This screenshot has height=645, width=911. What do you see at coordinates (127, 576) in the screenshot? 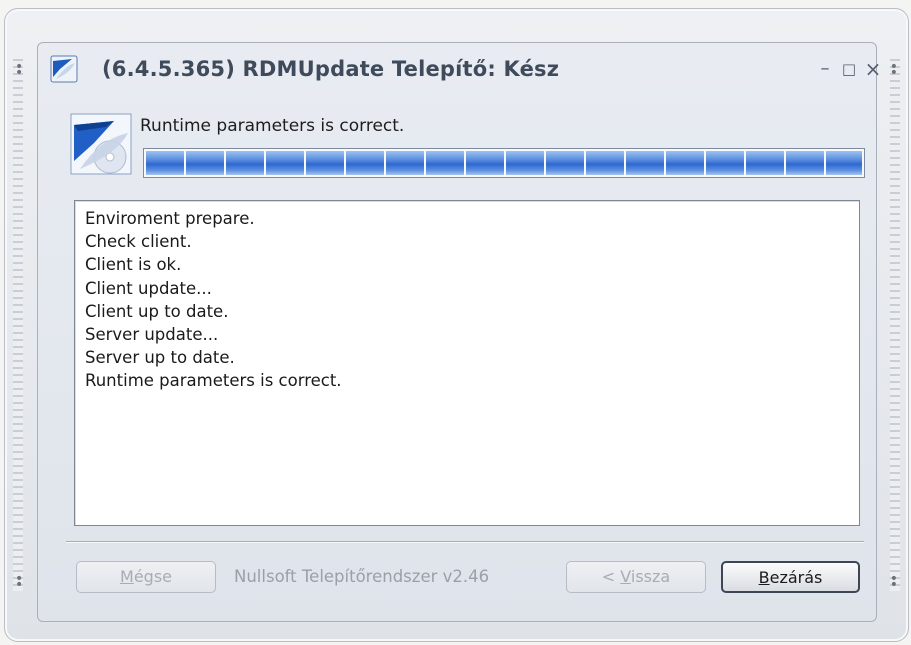
I see `cancel-accel-letter: M` at bounding box center [127, 576].